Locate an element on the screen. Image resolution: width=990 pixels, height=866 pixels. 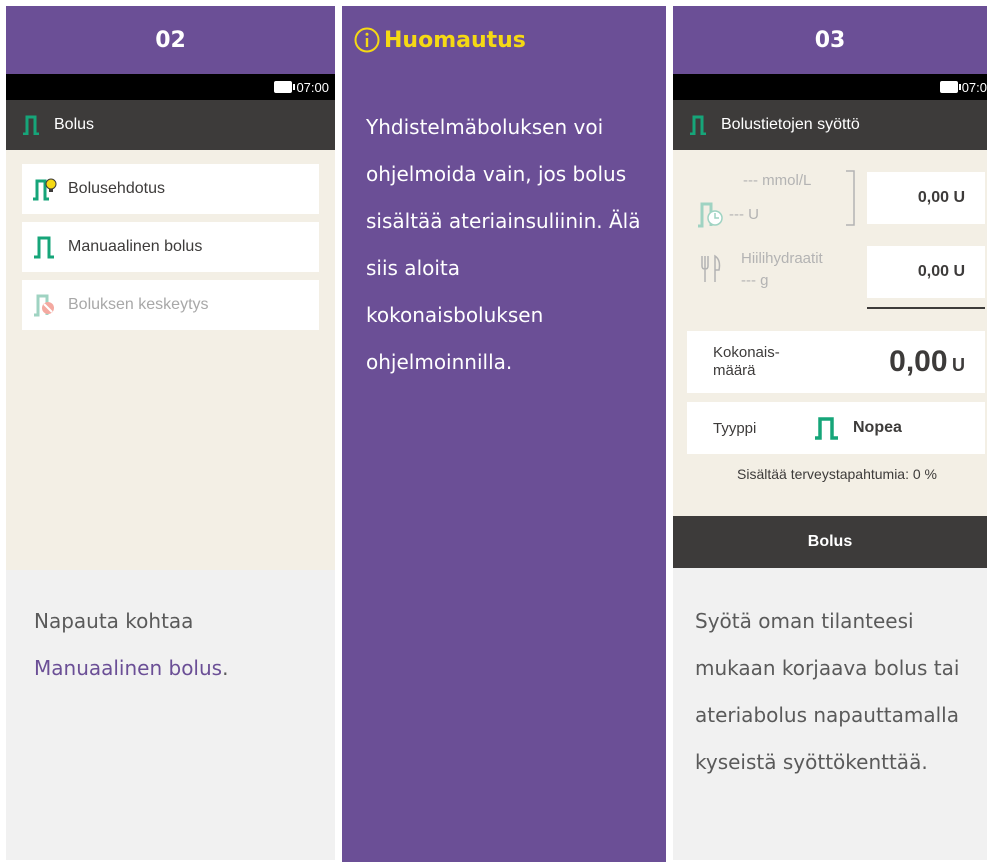
total-label-line: Kokonais- is located at coordinates (746, 352).